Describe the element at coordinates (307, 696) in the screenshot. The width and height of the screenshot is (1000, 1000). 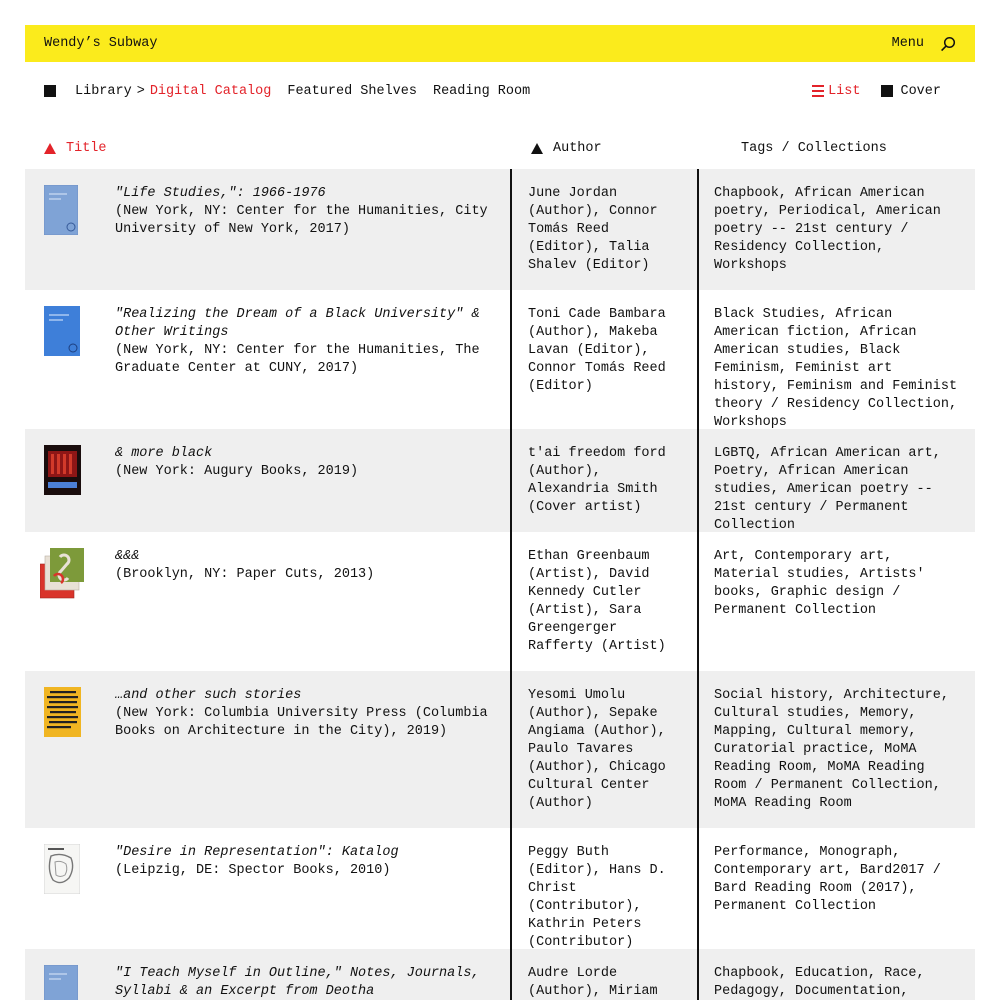
I see `book-title: …and other such stories` at that location.